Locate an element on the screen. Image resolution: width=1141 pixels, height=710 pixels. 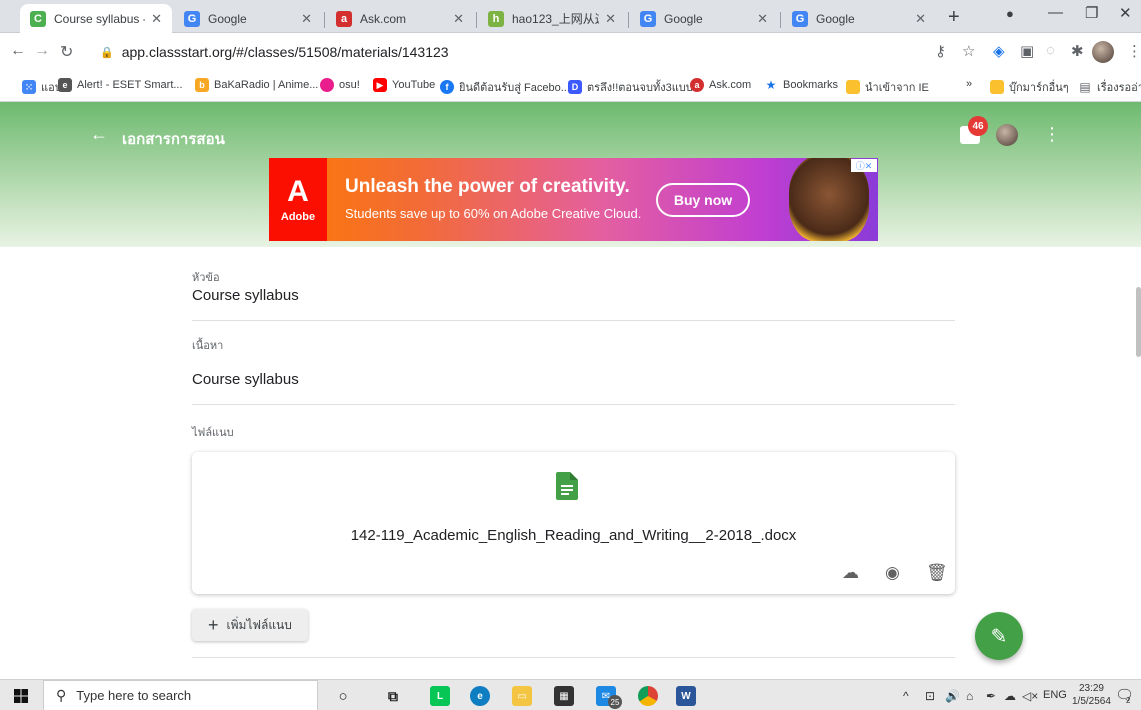
content-label: เนื้อหา is located at coordinates (208, 346).